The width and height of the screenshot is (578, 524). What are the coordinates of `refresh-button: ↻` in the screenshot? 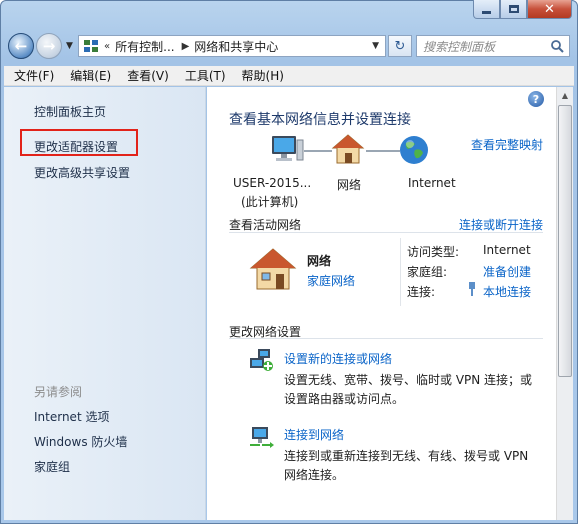 It's located at (400, 46).